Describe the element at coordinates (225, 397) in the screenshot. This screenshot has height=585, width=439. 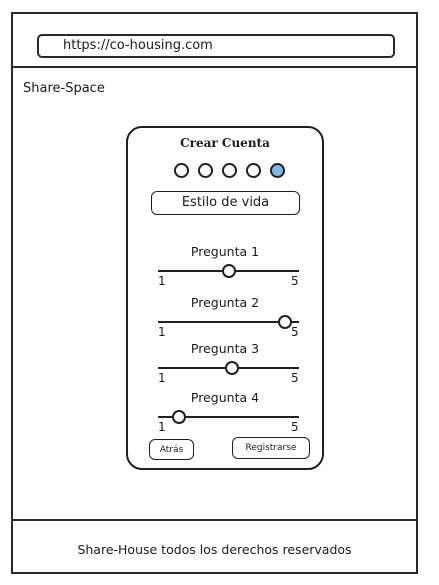
I see `question-label: Pregunta 4` at that location.